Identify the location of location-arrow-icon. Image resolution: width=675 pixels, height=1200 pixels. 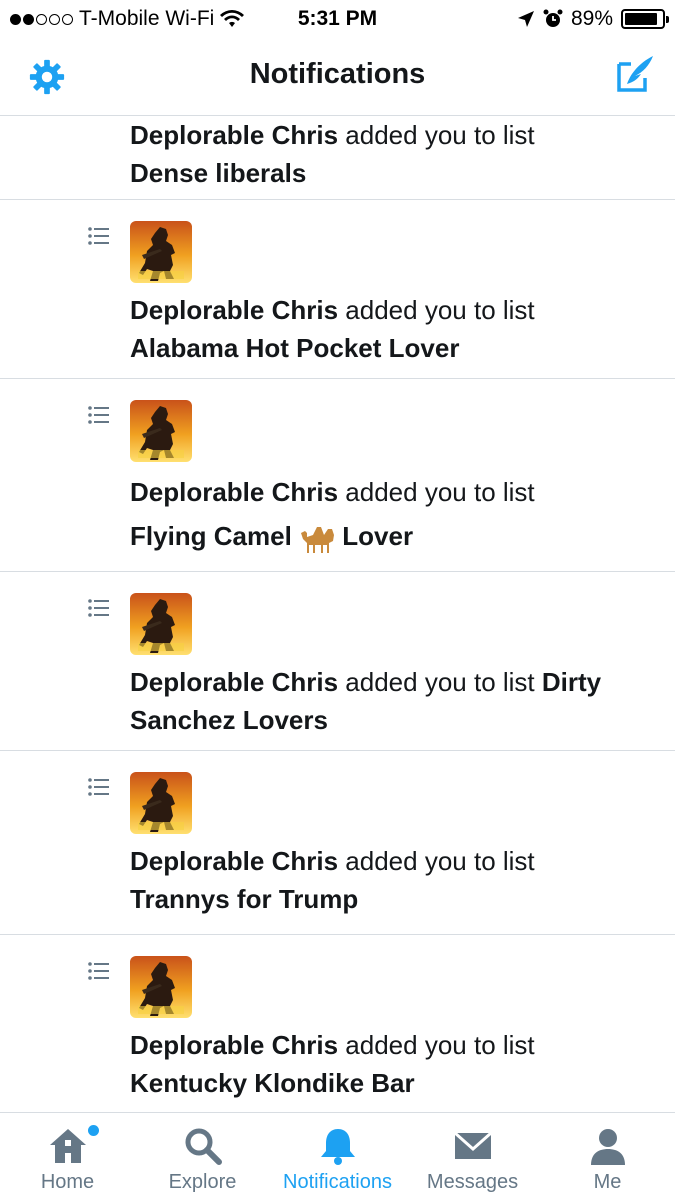
(525, 19).